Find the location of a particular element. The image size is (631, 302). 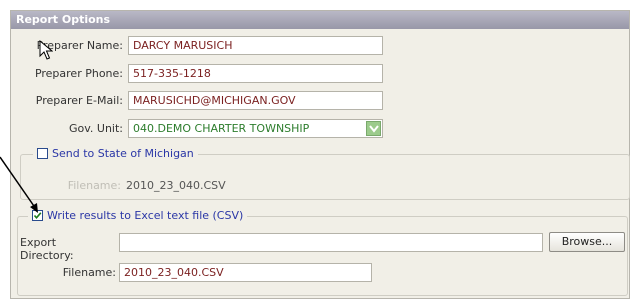

gov-unit-label: Gov. Unit: is located at coordinates (95, 128).